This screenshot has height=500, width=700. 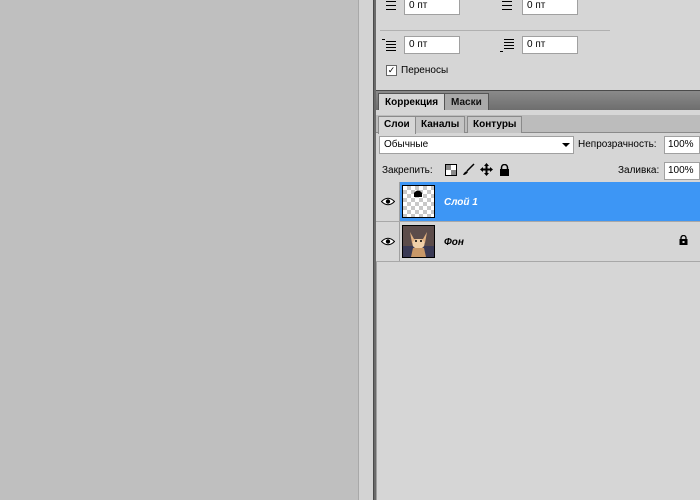 What do you see at coordinates (682, 171) in the screenshot?
I see `fill-input: 100%` at bounding box center [682, 171].